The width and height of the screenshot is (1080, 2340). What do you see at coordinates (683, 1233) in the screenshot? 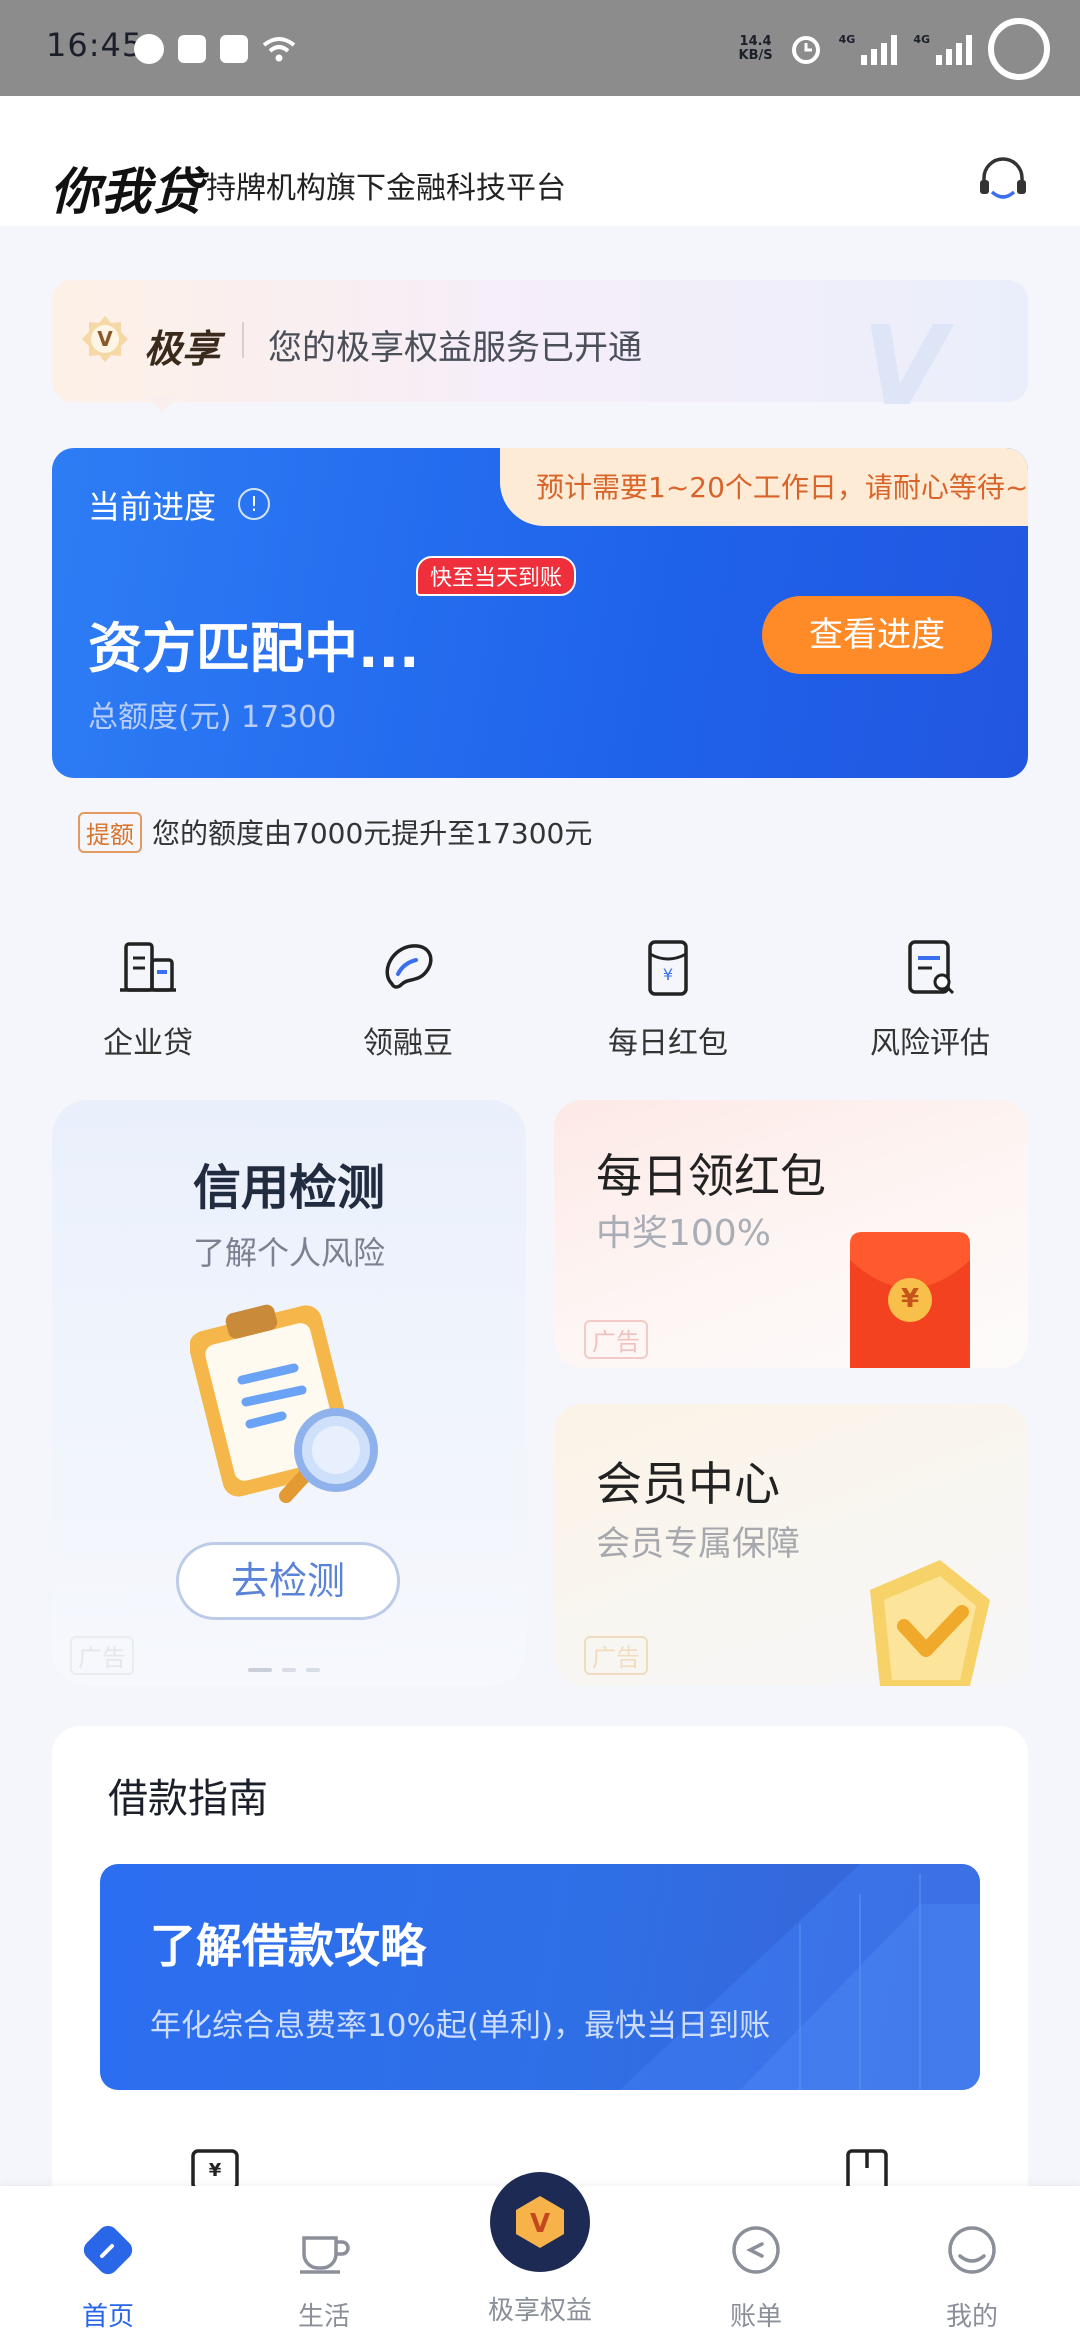
I see `red-packet-subtitle: 中奖100%` at bounding box center [683, 1233].